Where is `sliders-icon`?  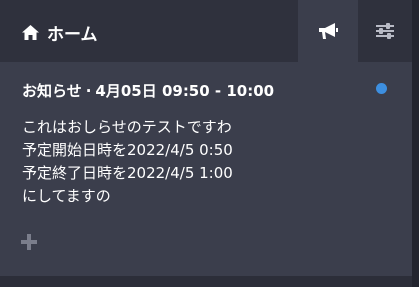
sliders-icon is located at coordinates (385, 31).